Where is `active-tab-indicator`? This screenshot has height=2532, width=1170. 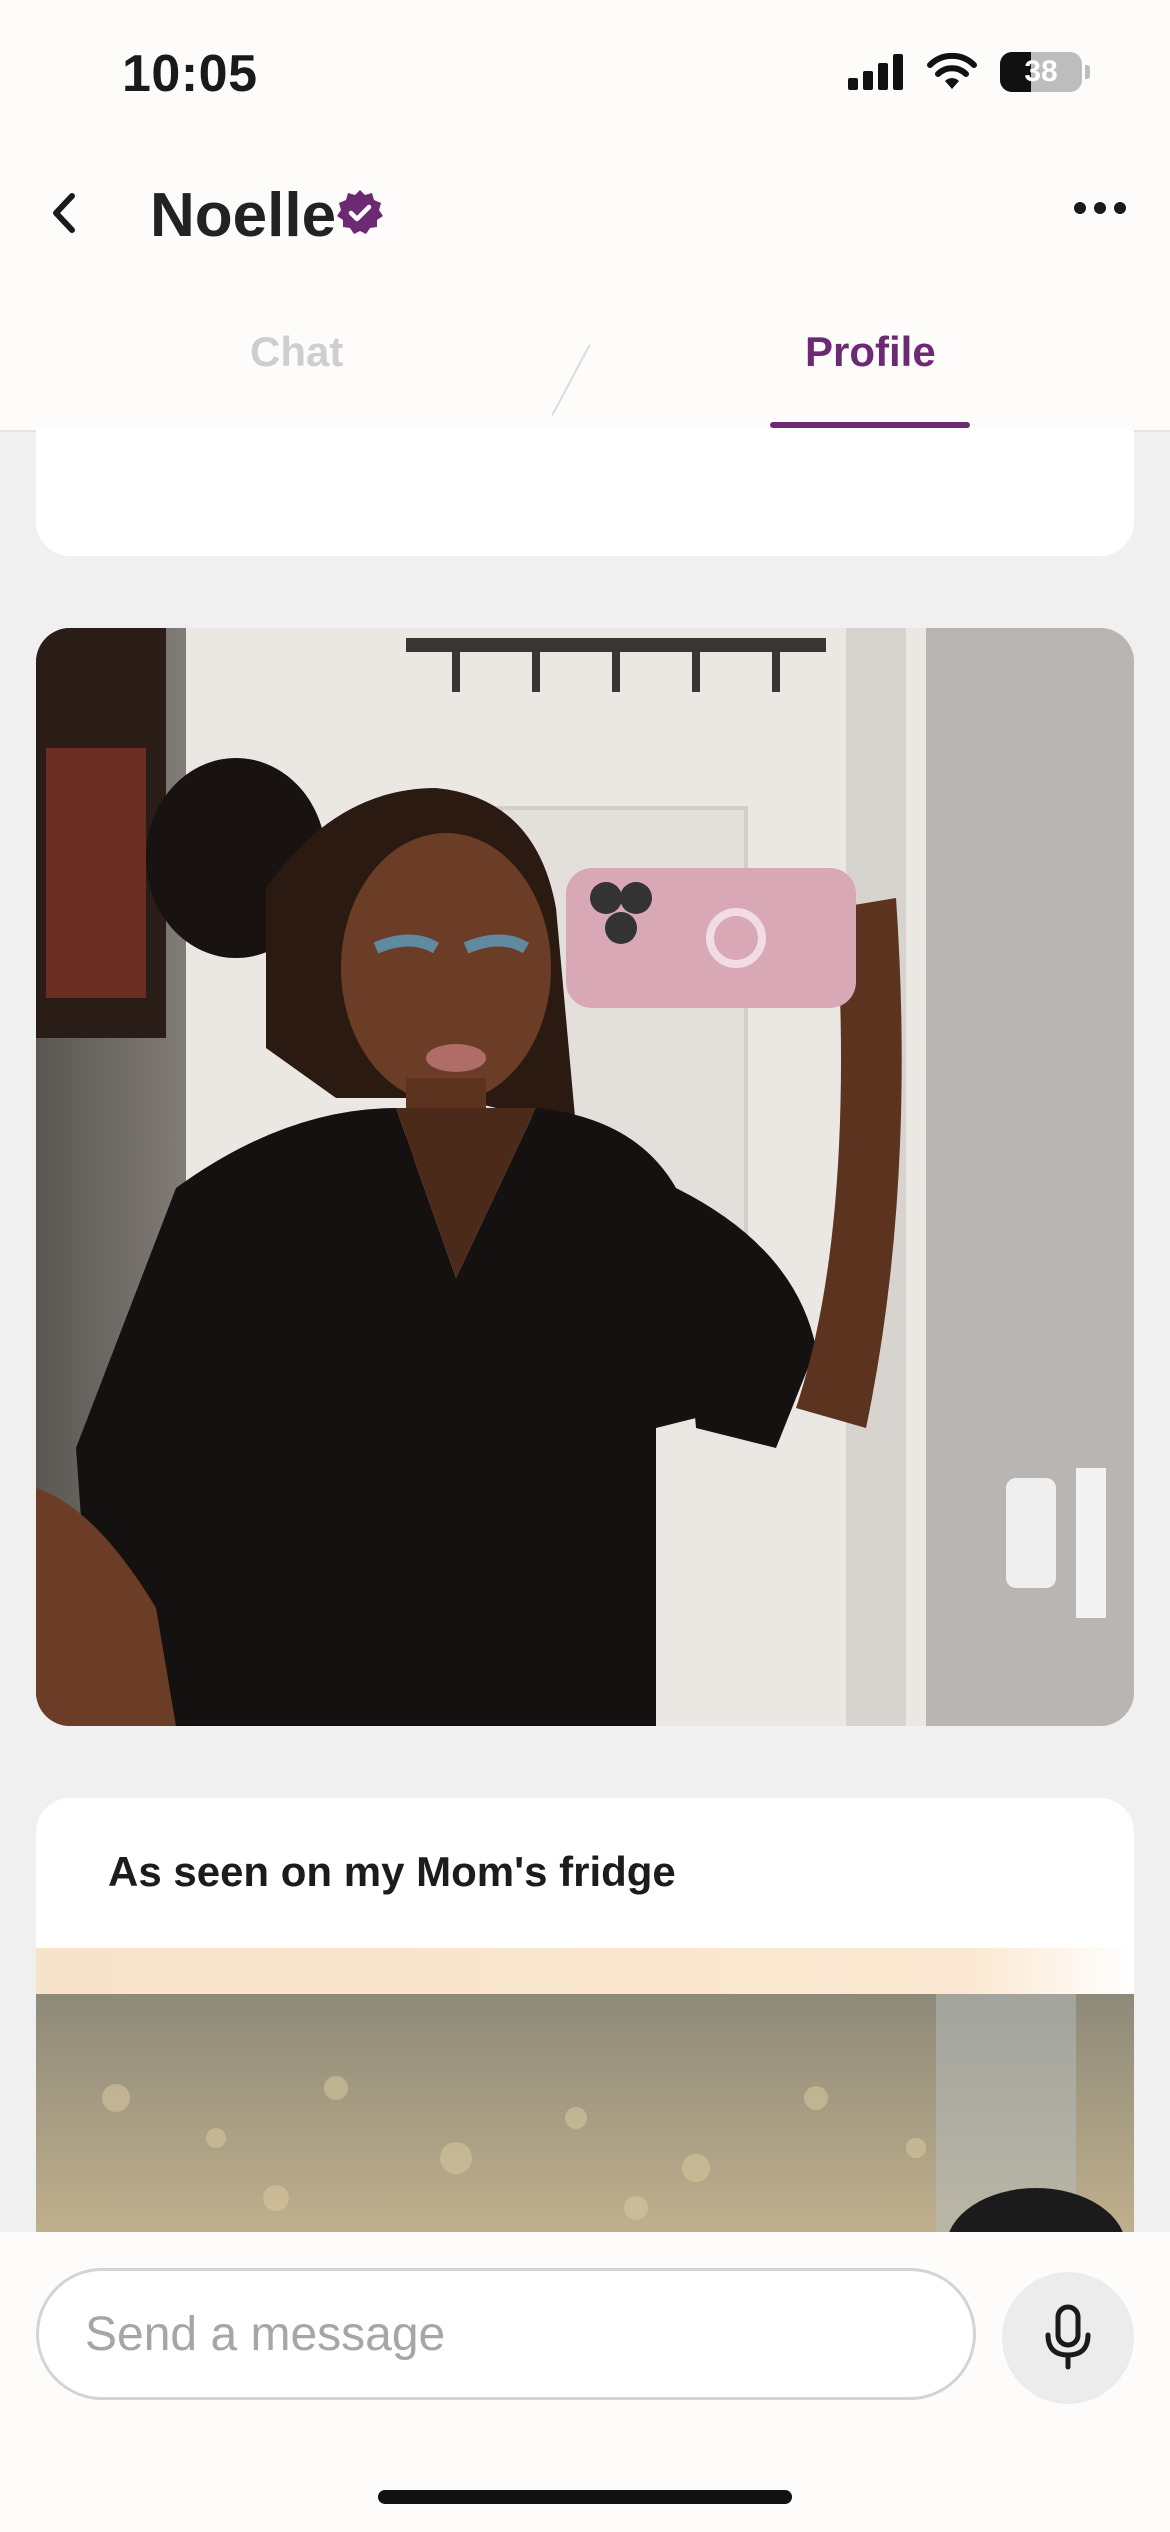 active-tab-indicator is located at coordinates (870, 425).